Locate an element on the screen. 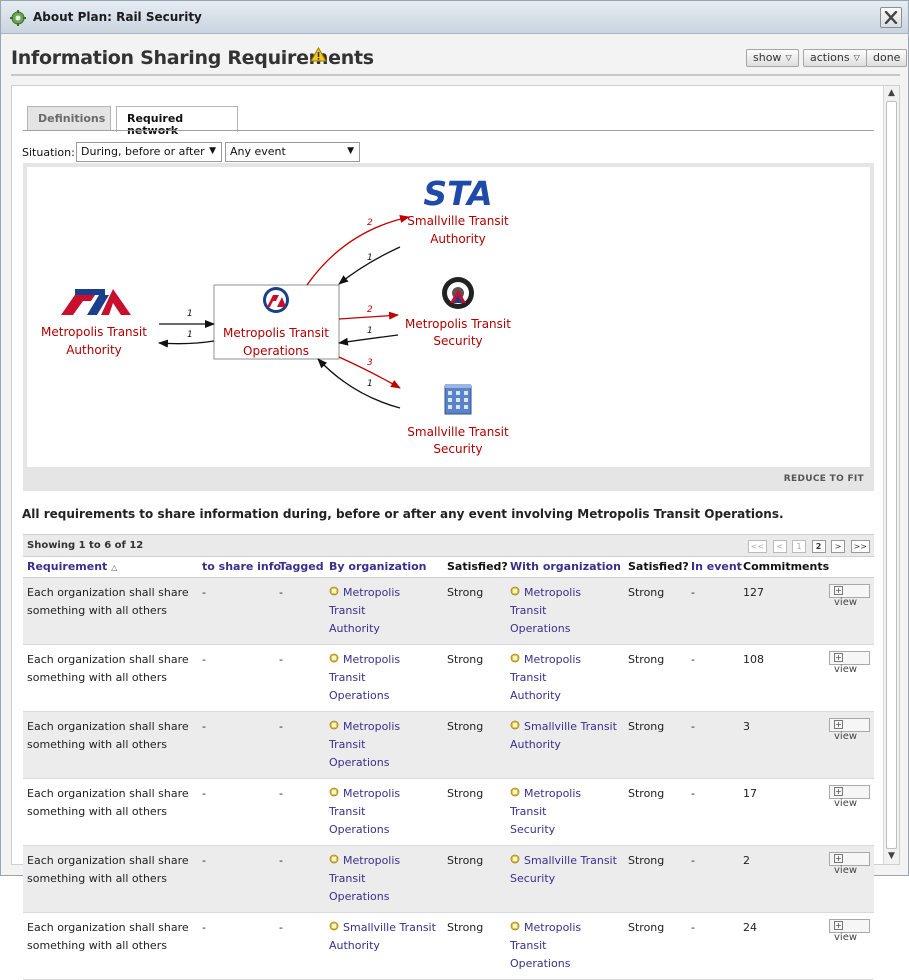 The width and height of the screenshot is (909, 980). show-menu-button: show ▽ is located at coordinates (772, 58).